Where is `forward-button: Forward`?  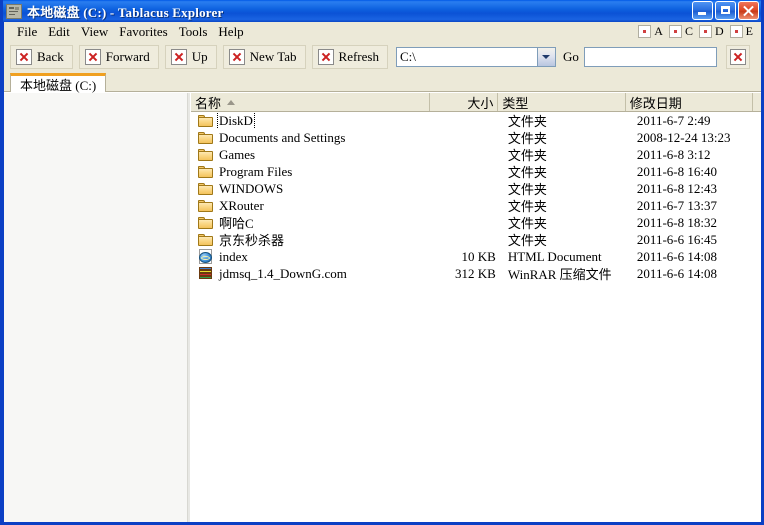
forward-button: Forward is located at coordinates (118, 57).